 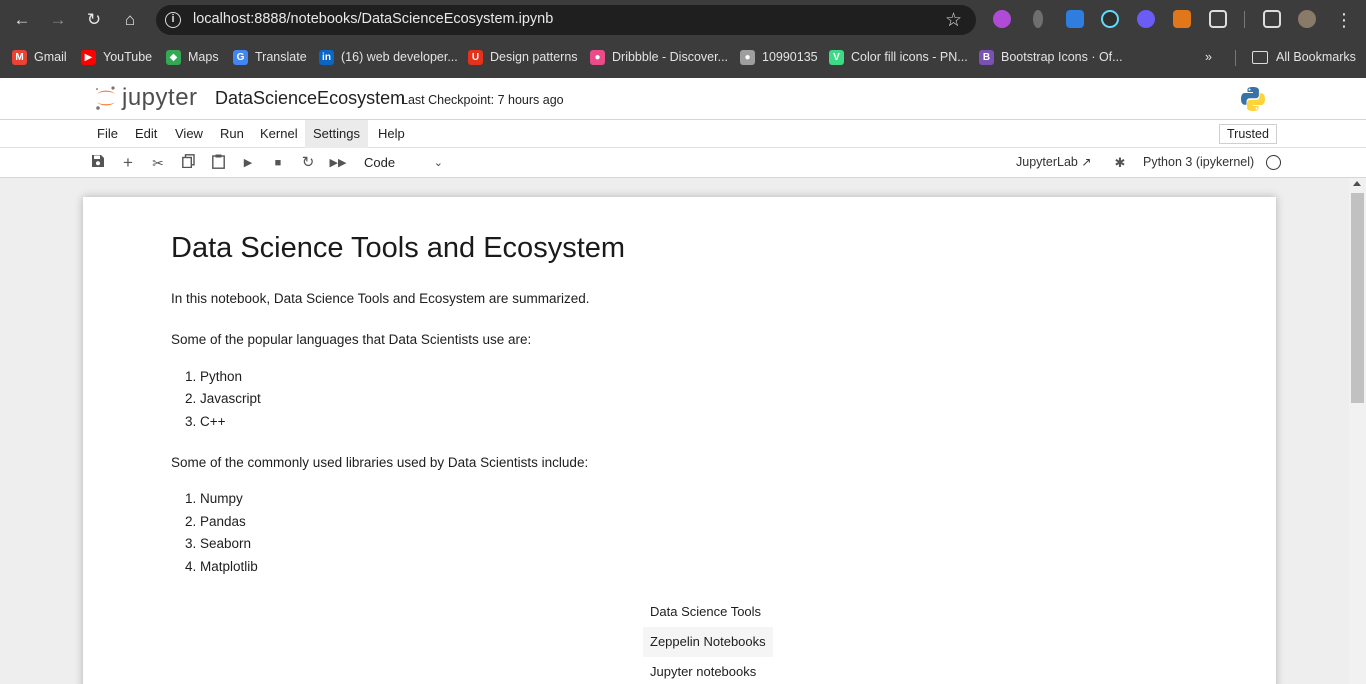 What do you see at coordinates (160, 97) in the screenshot?
I see `jupyter-logo-text: jupyter` at bounding box center [160, 97].